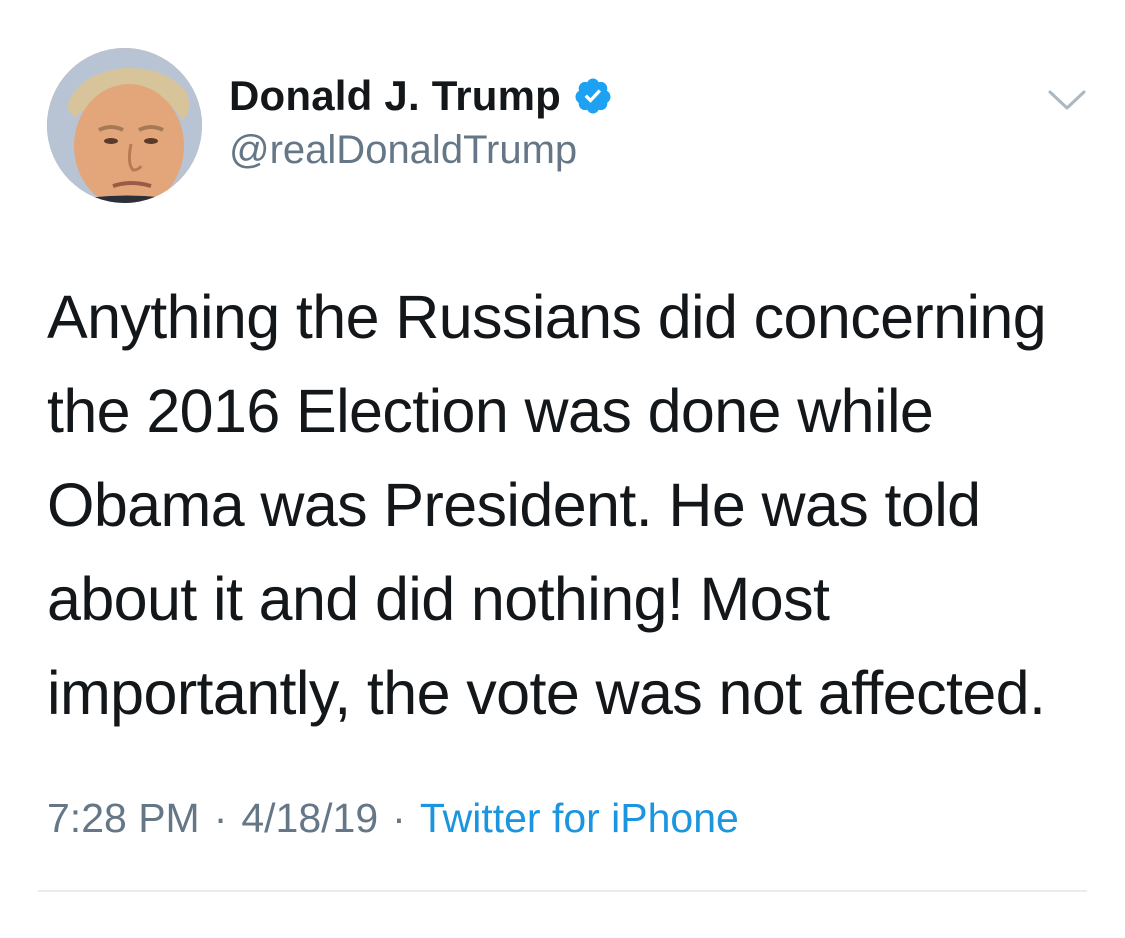 This screenshot has width=1125, height=938. I want to click on avatar-portrait-icon, so click(124, 125).